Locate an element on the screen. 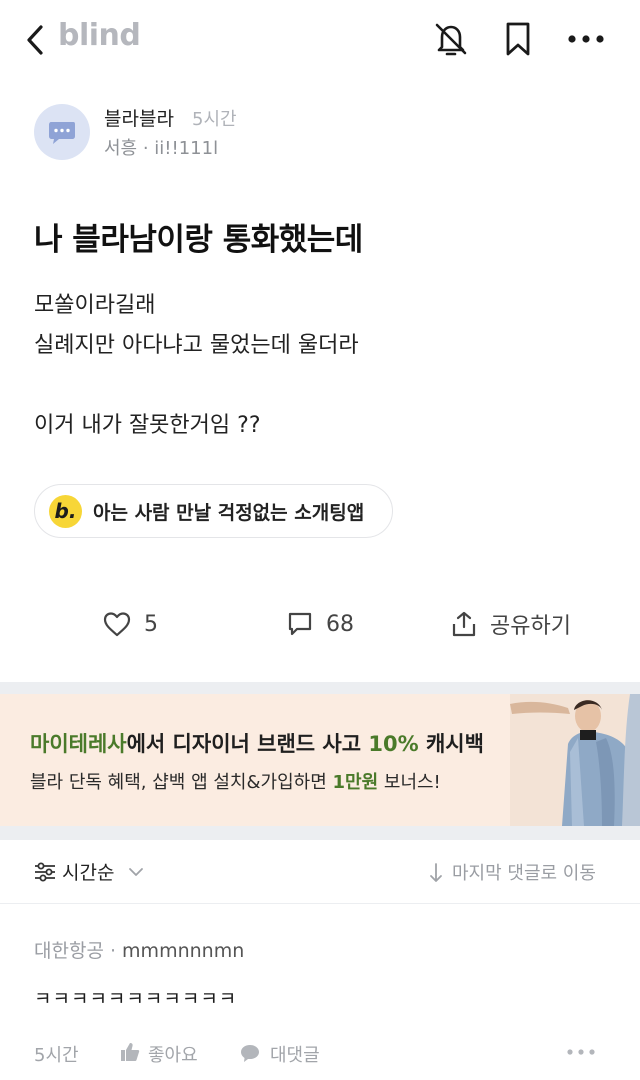 This screenshot has height=1080, width=640. promo-text: 아는 사람 만날 걱정없는 소개팅앱 is located at coordinates (229, 512).